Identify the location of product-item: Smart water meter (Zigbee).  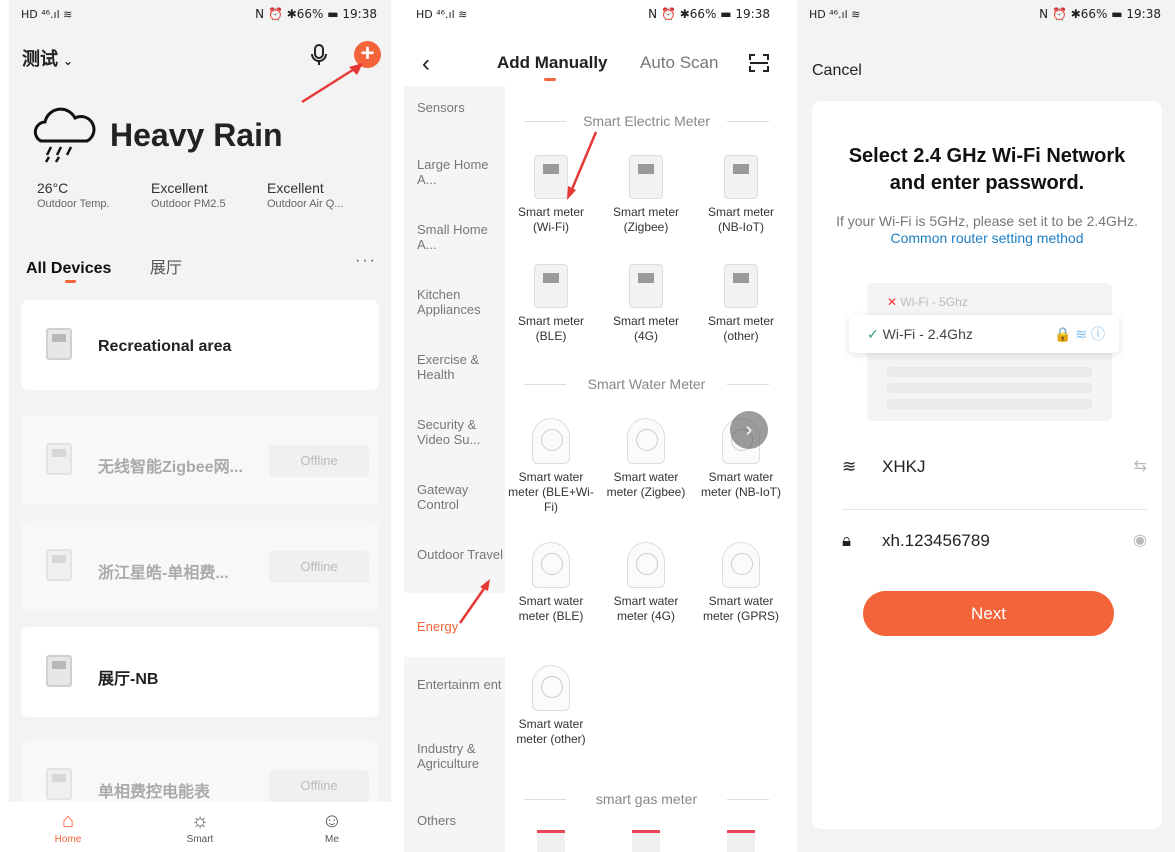
(646, 459).